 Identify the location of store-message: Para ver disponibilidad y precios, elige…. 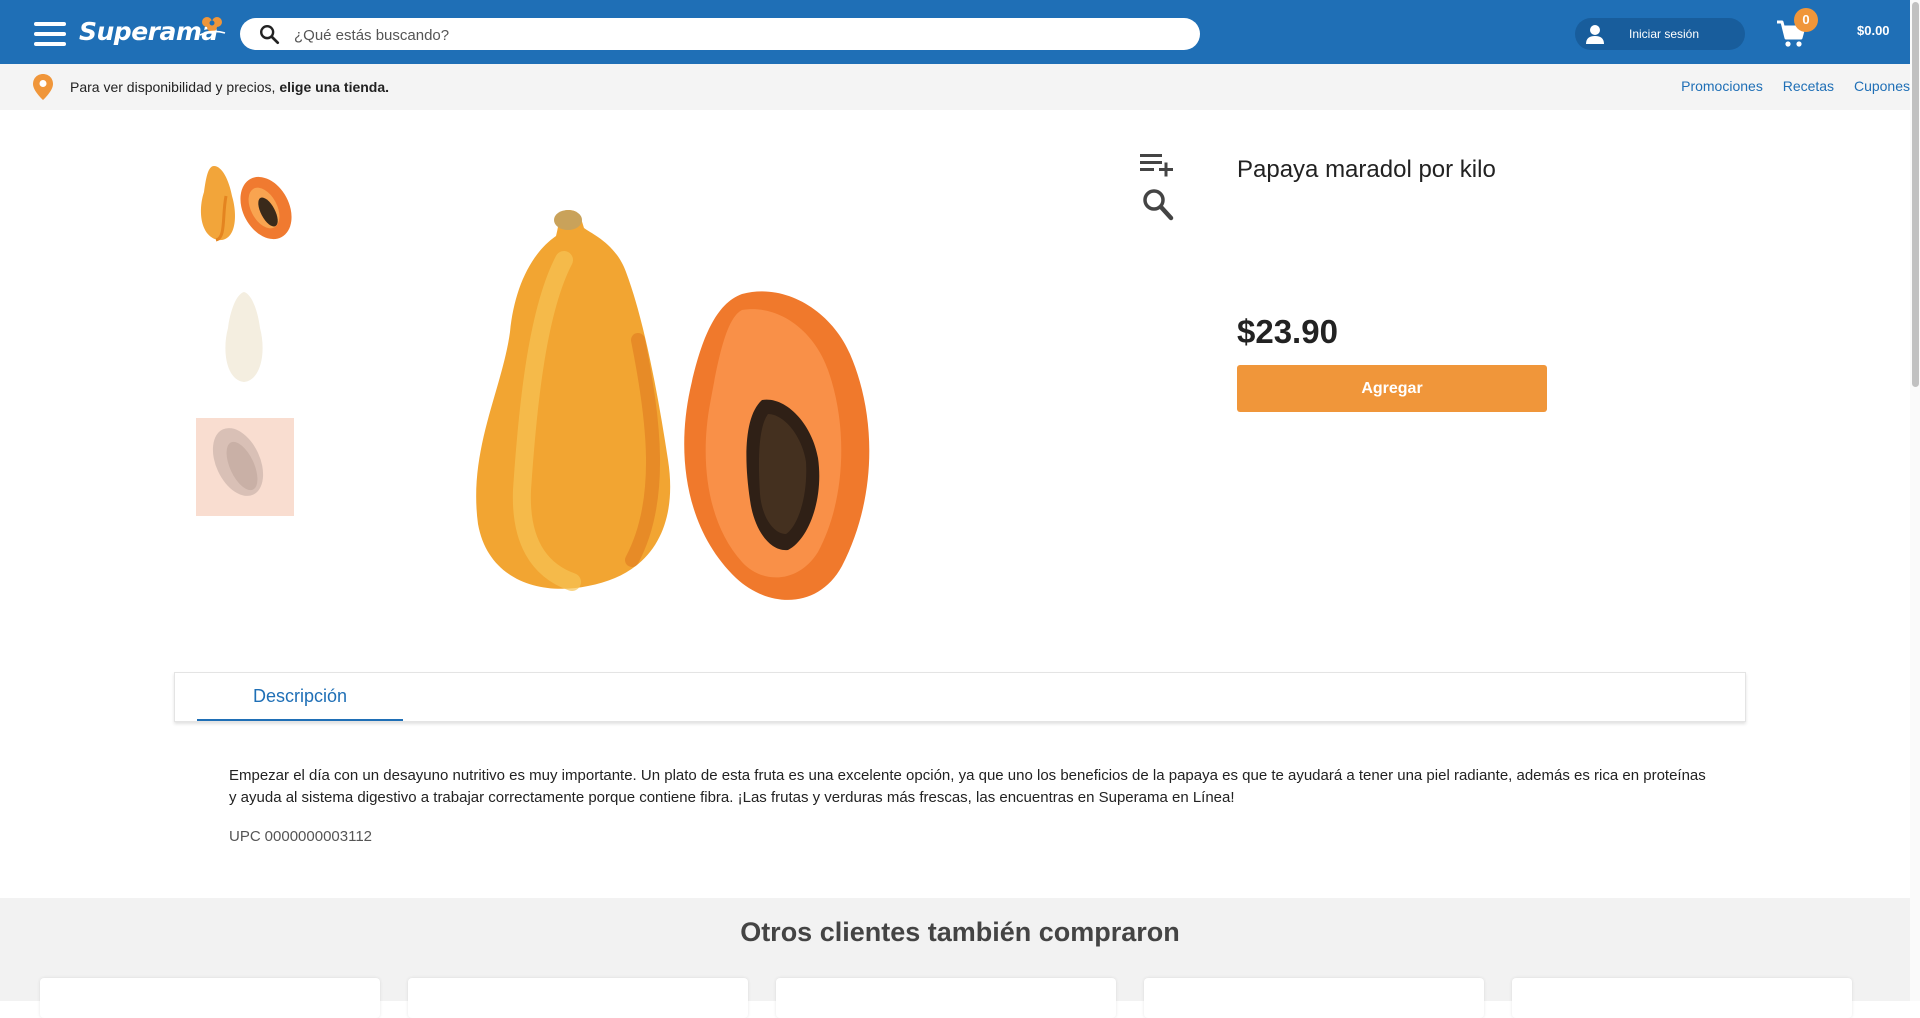
(229, 87).